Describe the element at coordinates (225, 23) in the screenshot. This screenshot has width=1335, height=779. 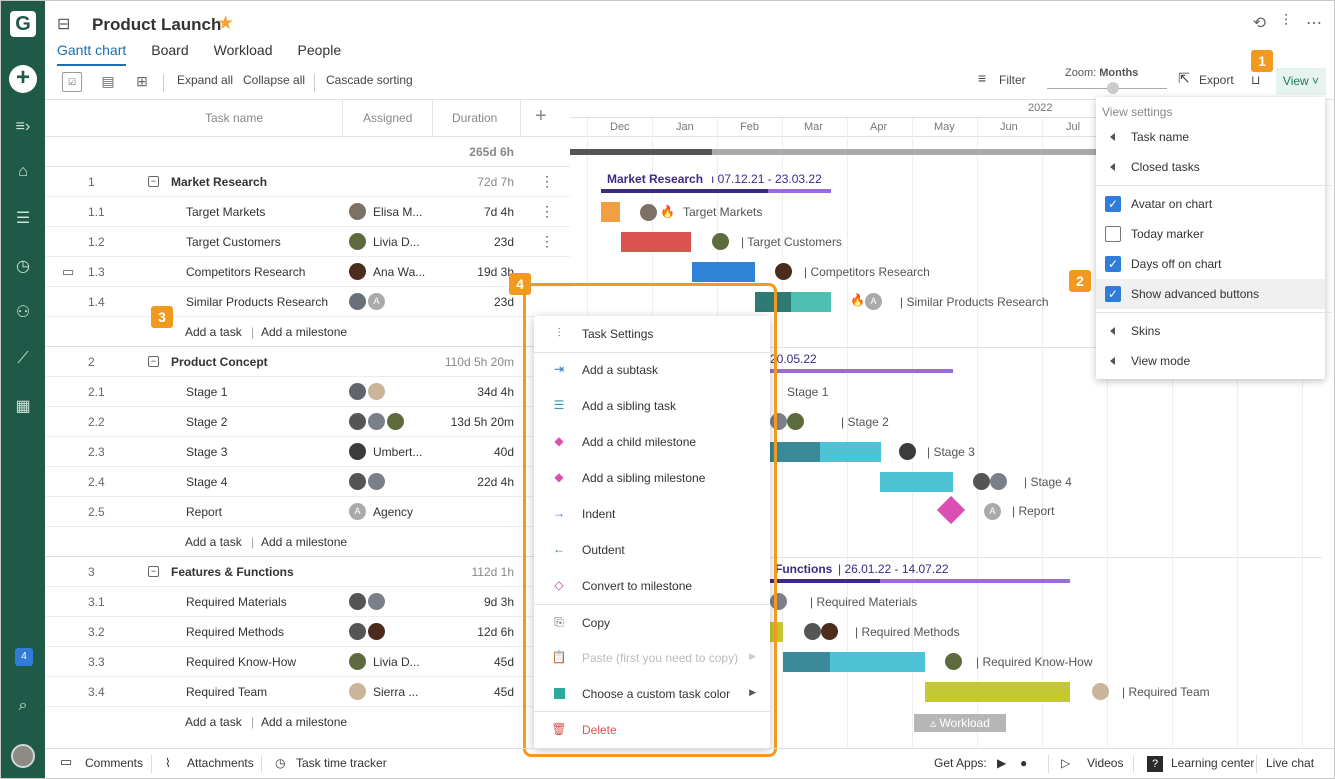
I see `favorite-star-icon: ★` at that location.